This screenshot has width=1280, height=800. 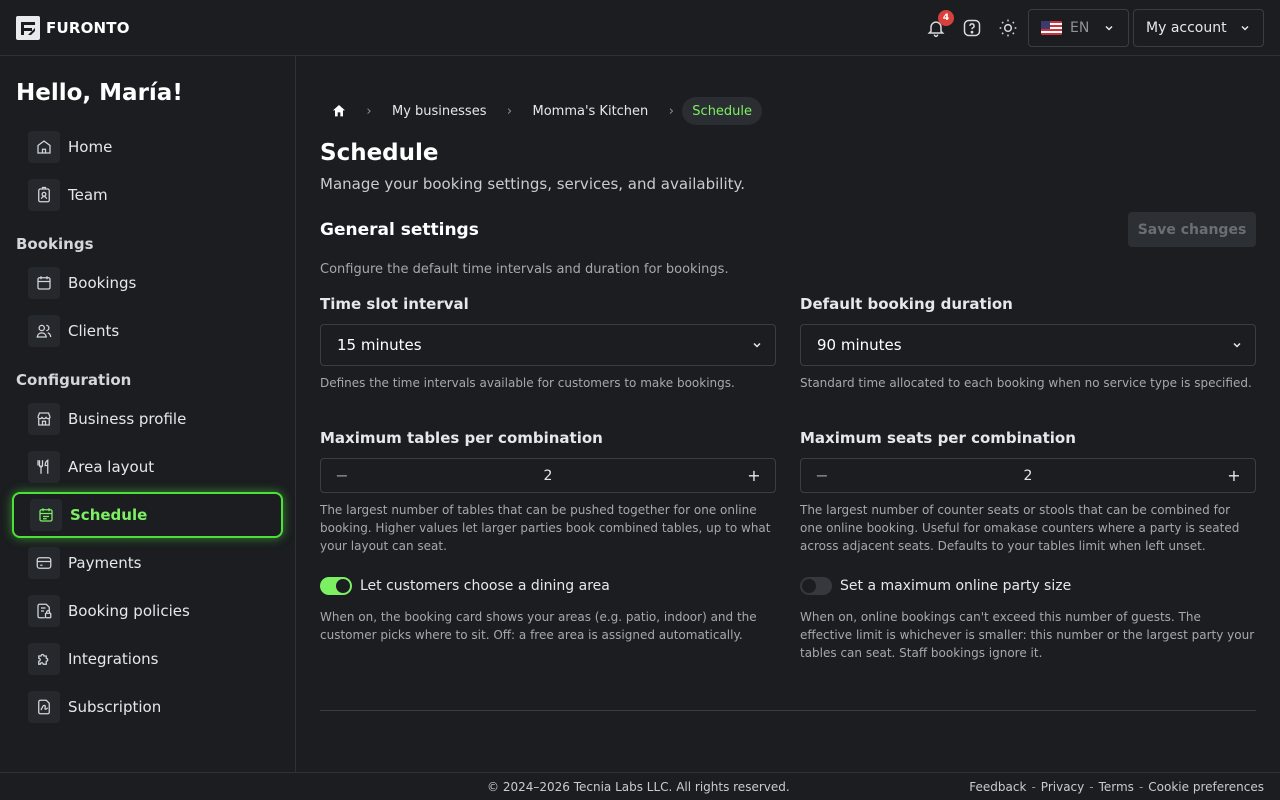 What do you see at coordinates (147, 147) in the screenshot?
I see `sidebar-item-home: Home` at bounding box center [147, 147].